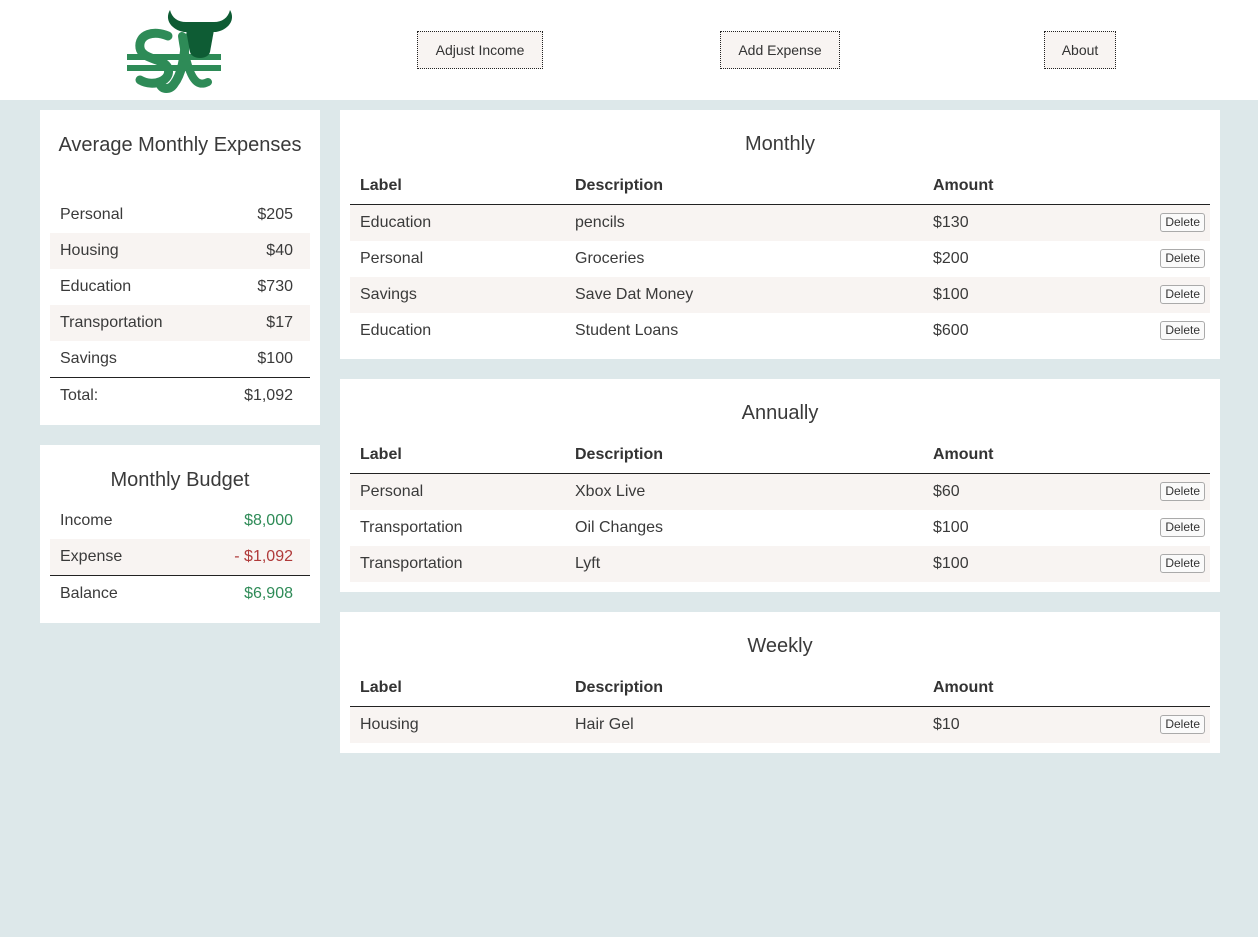 The image size is (1258, 937). What do you see at coordinates (275, 214) in the screenshot?
I see `category-value: $205` at bounding box center [275, 214].